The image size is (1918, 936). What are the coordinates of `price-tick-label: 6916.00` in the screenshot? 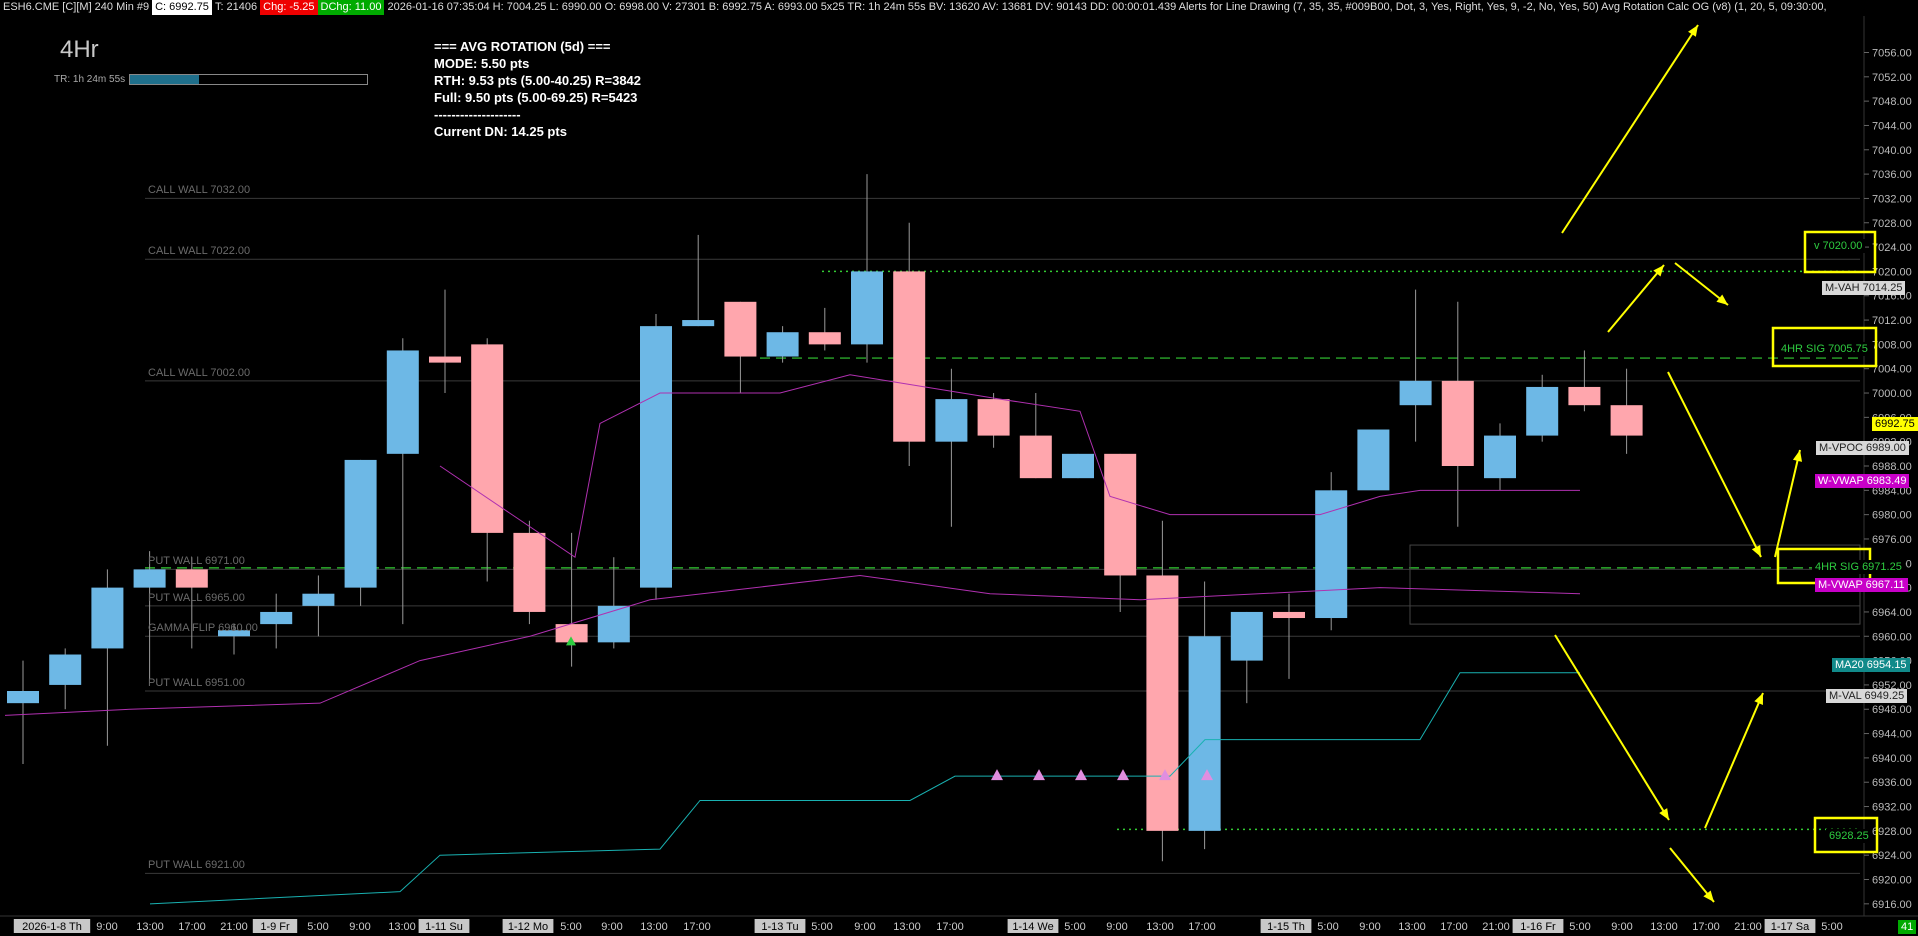 It's located at (1892, 905).